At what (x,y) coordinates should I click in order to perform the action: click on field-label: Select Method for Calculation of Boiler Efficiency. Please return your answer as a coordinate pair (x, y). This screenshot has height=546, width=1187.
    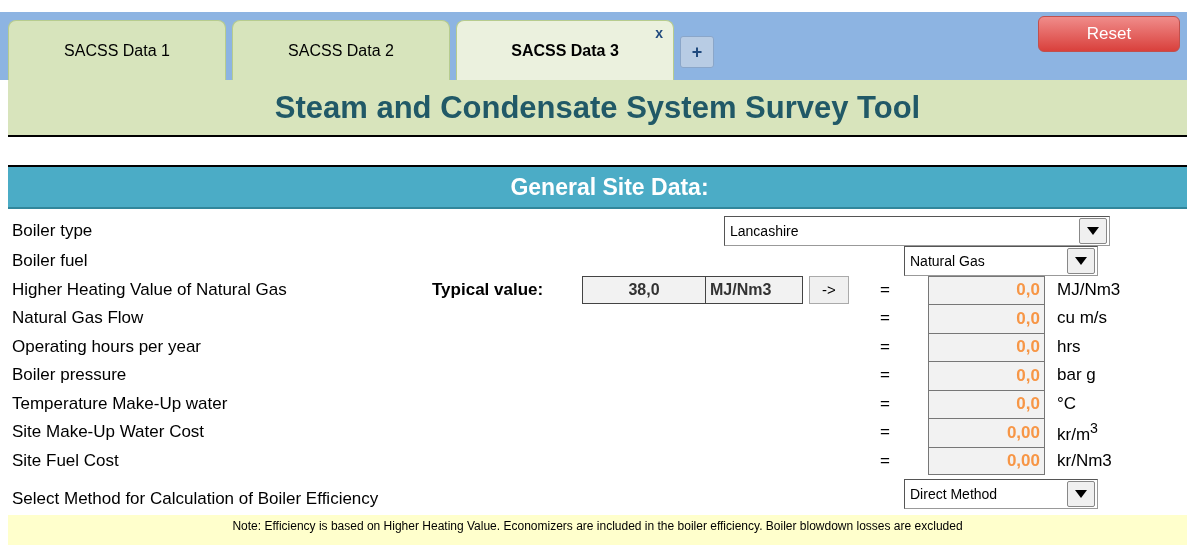
    Looking at the image, I should click on (196, 499).